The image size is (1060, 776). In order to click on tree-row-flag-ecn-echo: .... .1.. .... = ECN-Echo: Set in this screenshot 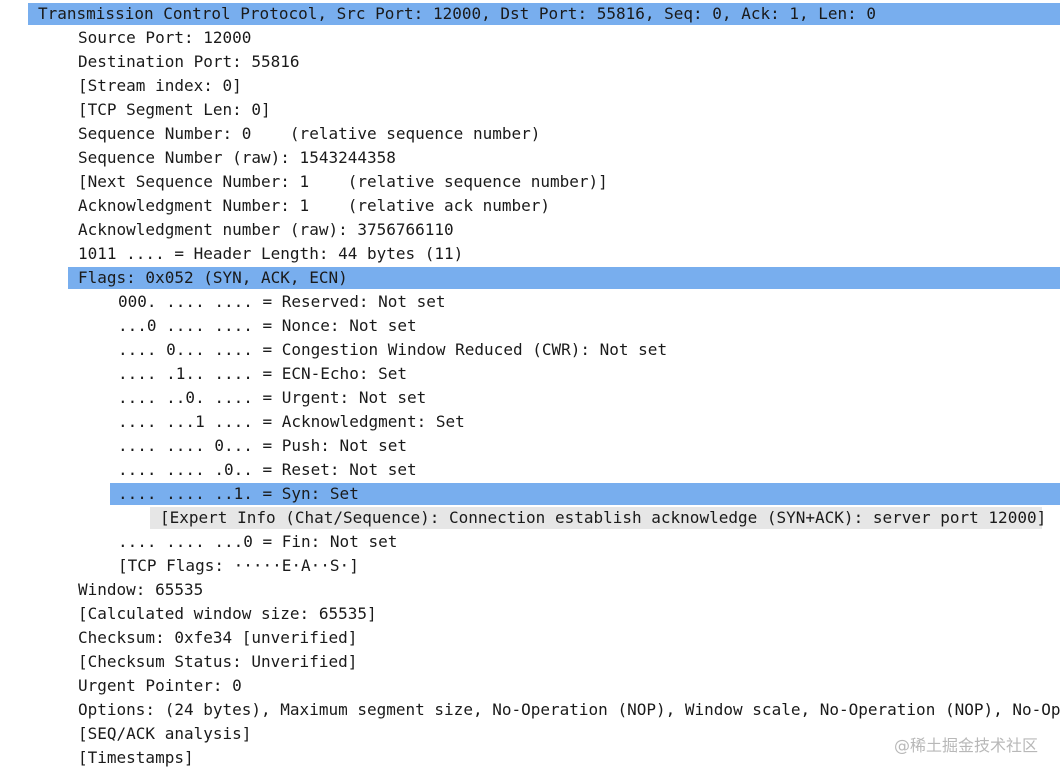, I will do `click(530, 374)`.